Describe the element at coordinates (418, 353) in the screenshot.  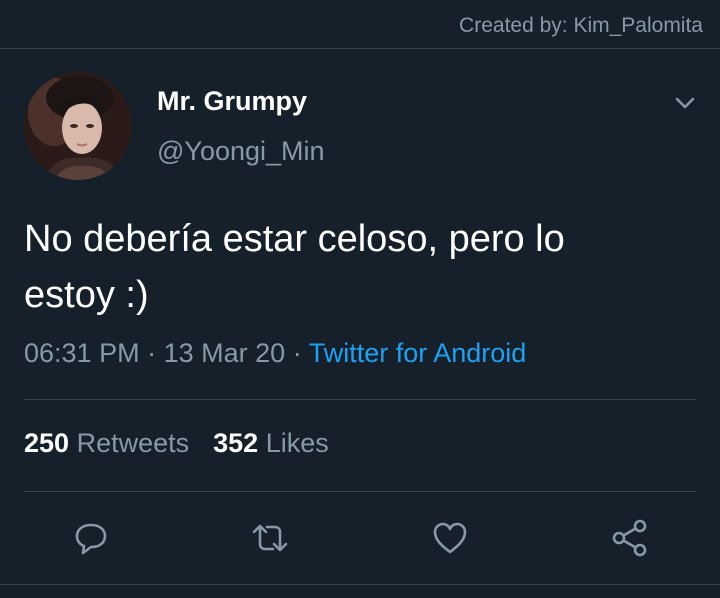
I see `tweet-source-link: Twitter for Android` at that location.